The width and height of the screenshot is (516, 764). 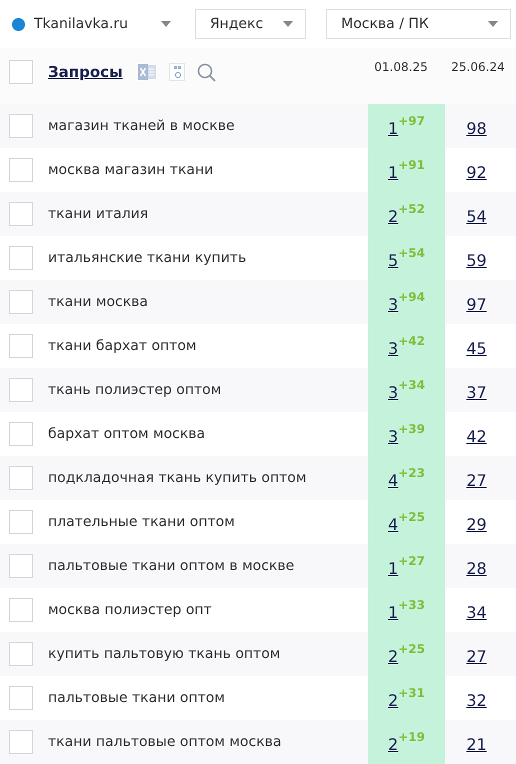 What do you see at coordinates (411, 693) in the screenshot?
I see `change-value: +31` at bounding box center [411, 693].